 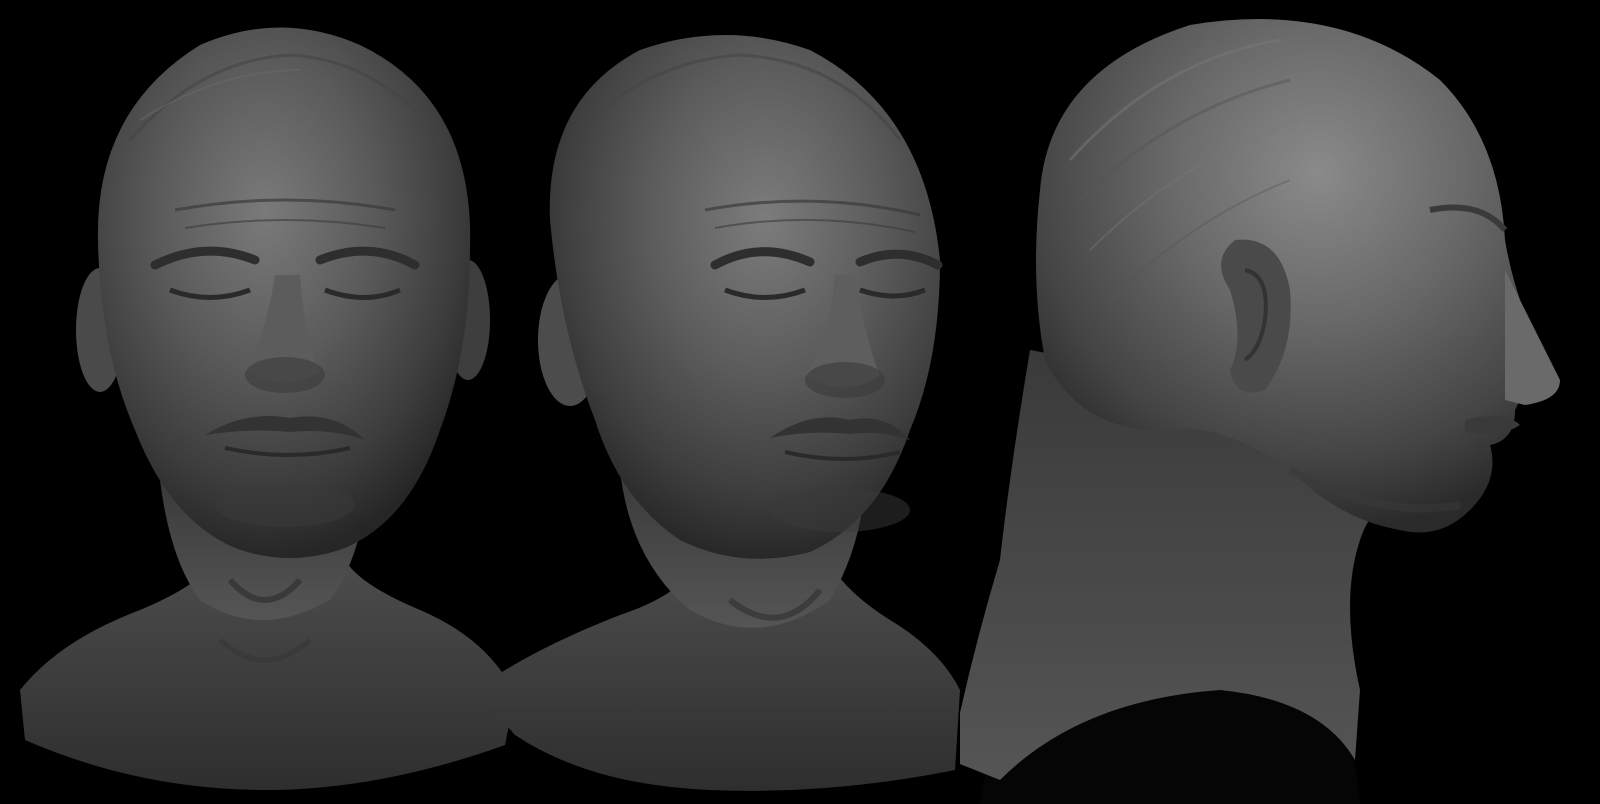 What do you see at coordinates (1532, 337) in the screenshot?
I see `profile-nose` at bounding box center [1532, 337].